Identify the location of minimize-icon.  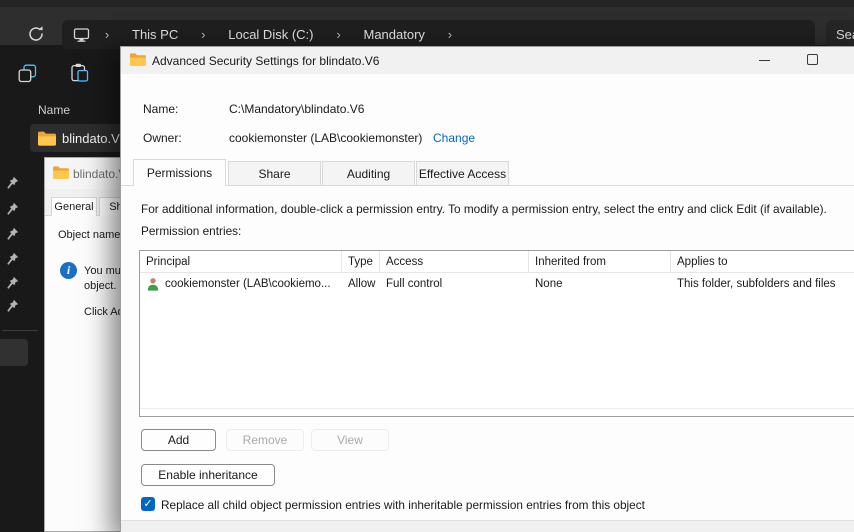
(764, 60).